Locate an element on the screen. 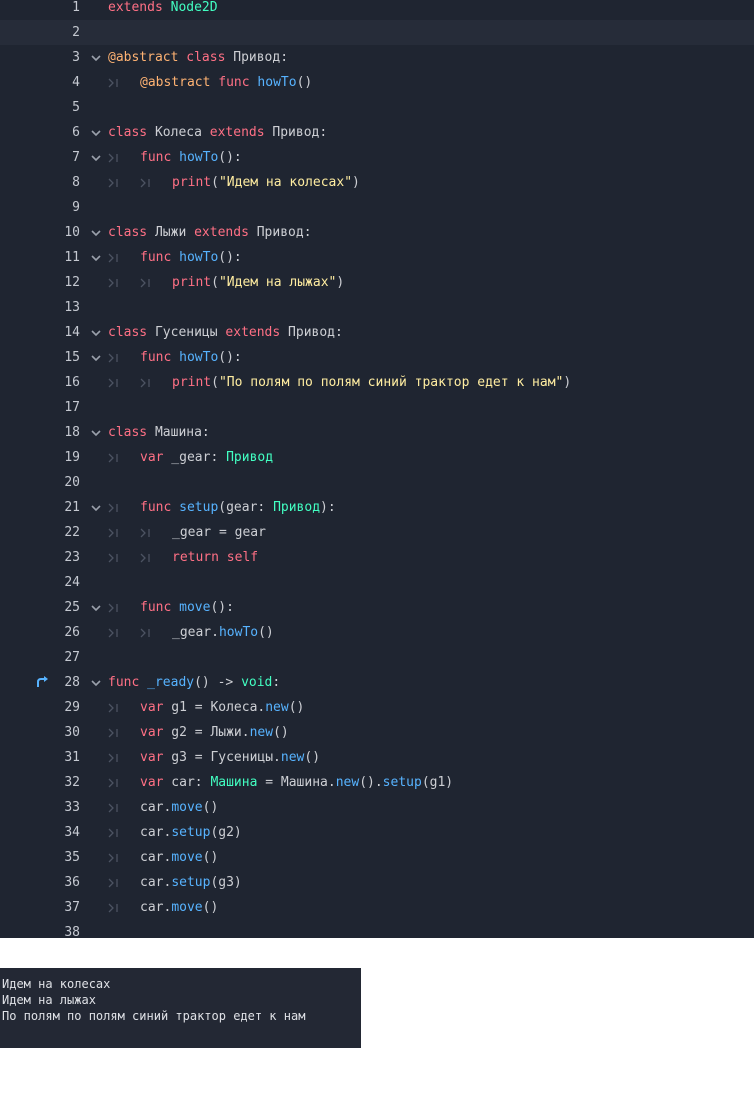 The height and width of the screenshot is (1104, 754). line-number: 19 is located at coordinates (40, 457).